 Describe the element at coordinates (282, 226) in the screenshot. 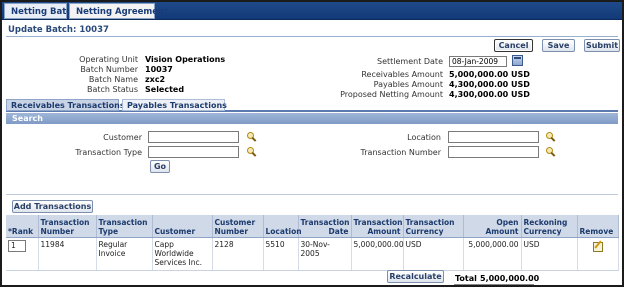

I see `col-location: Location` at that location.